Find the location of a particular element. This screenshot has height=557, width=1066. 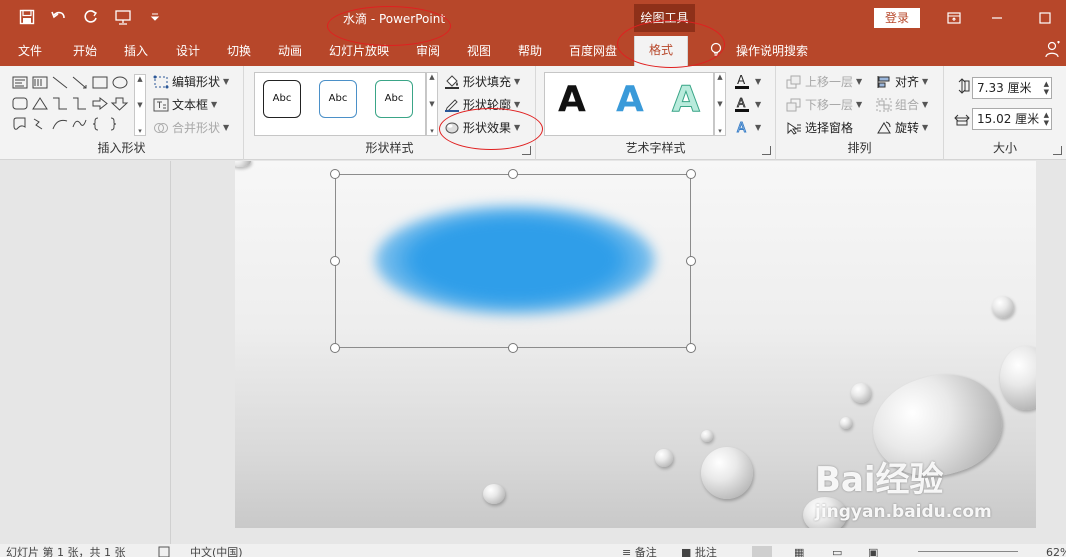

edit-shape-icon is located at coordinates (161, 81).